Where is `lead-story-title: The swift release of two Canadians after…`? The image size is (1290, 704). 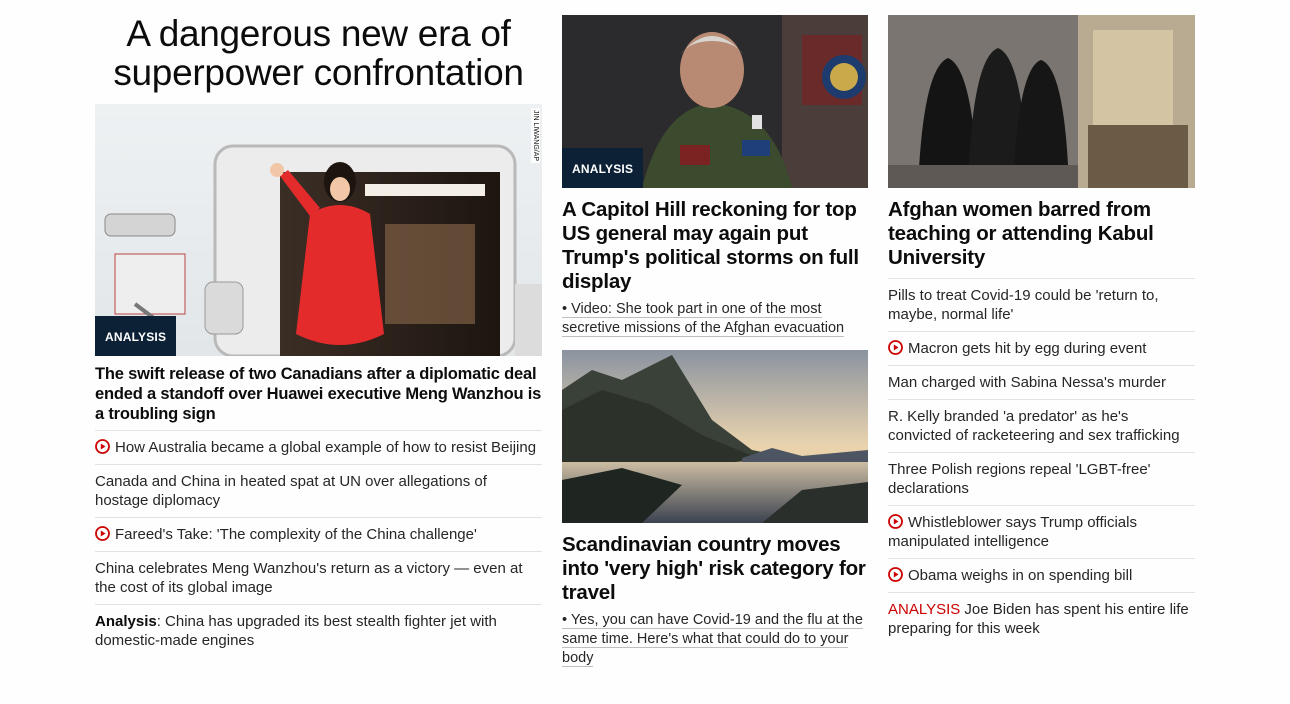 lead-story-title: The swift release of two Canadians after… is located at coordinates (318, 397).